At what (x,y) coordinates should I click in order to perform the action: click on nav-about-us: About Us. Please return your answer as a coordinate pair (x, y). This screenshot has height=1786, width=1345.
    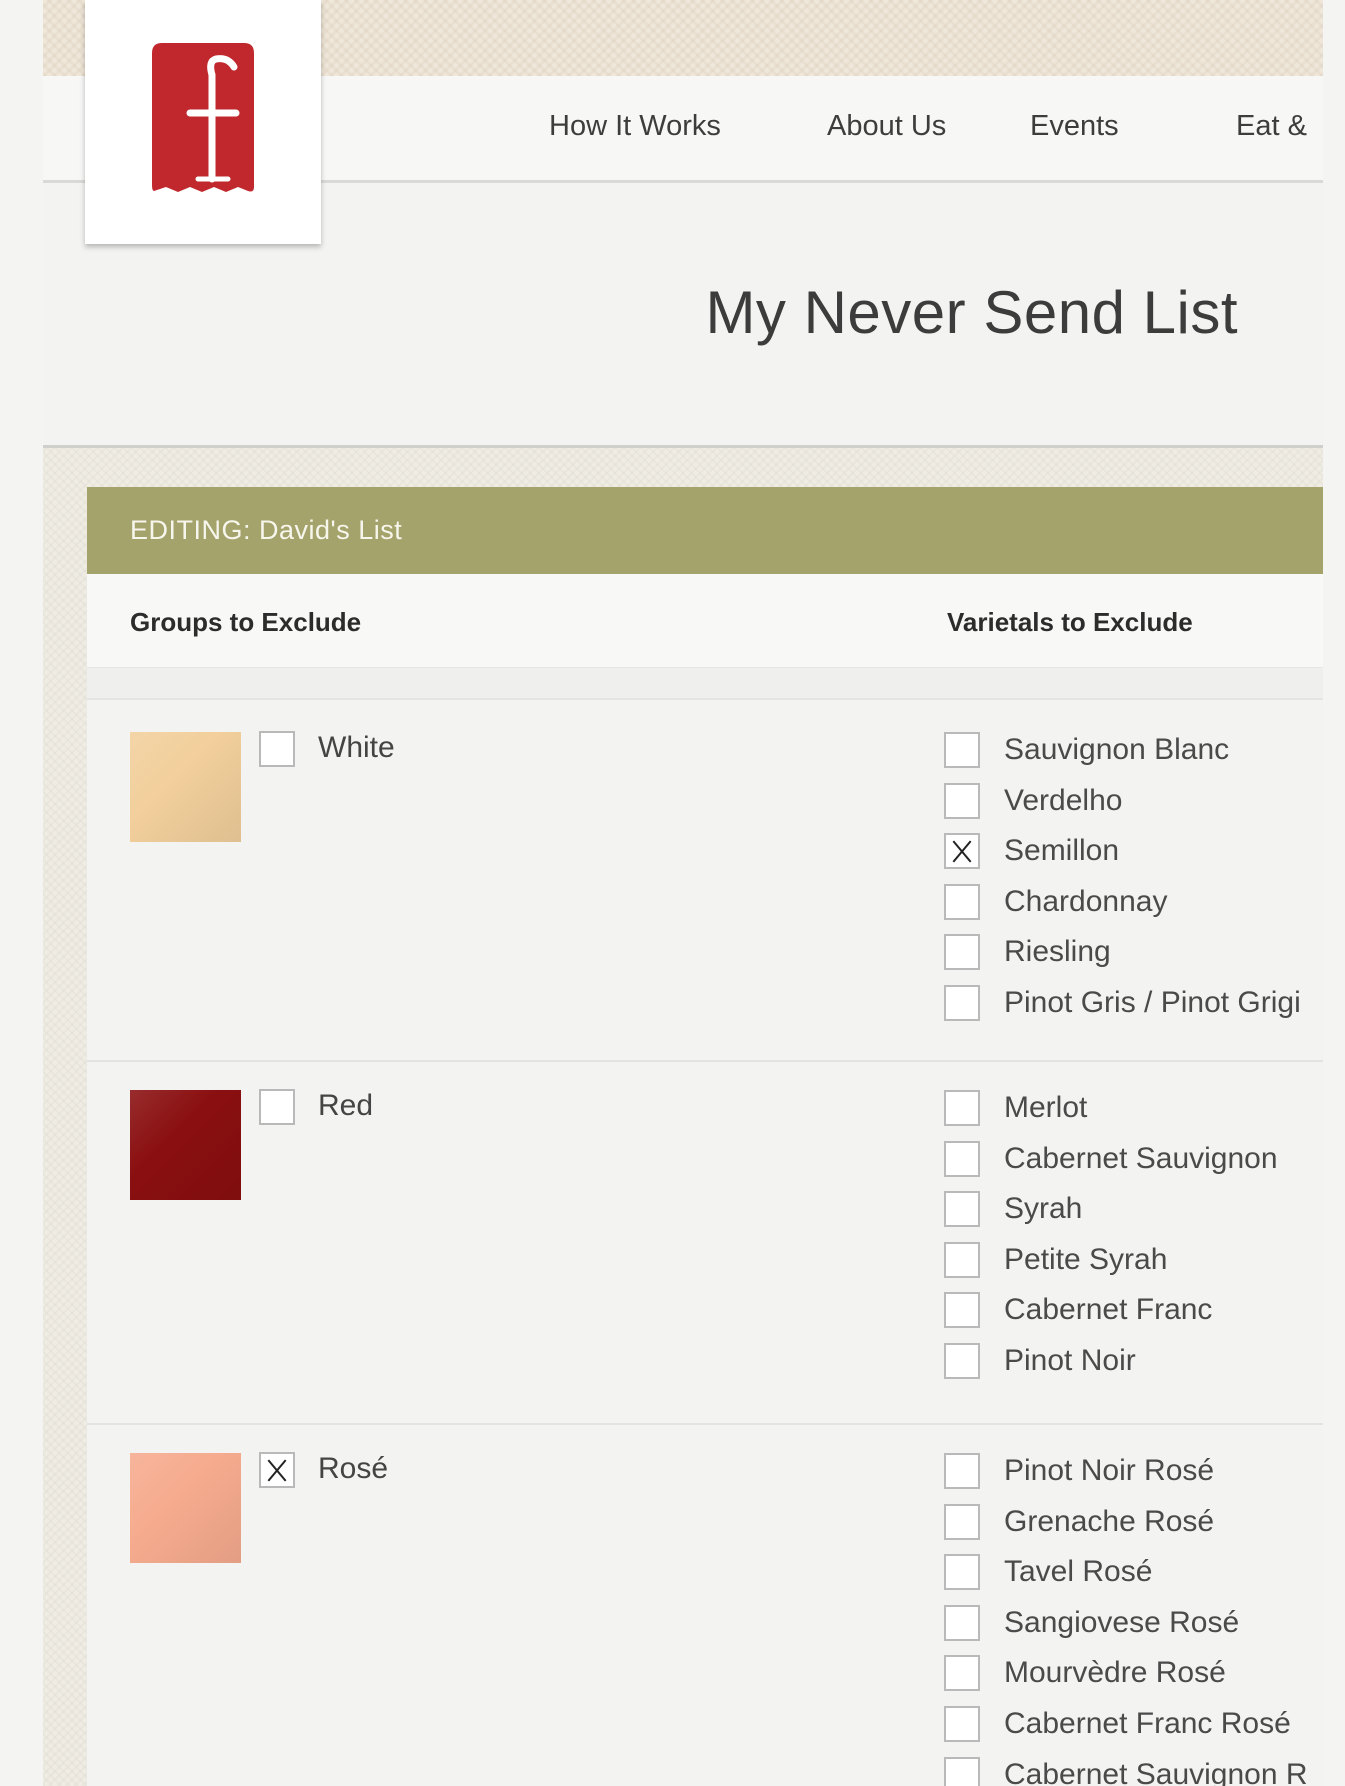
    Looking at the image, I should click on (886, 126).